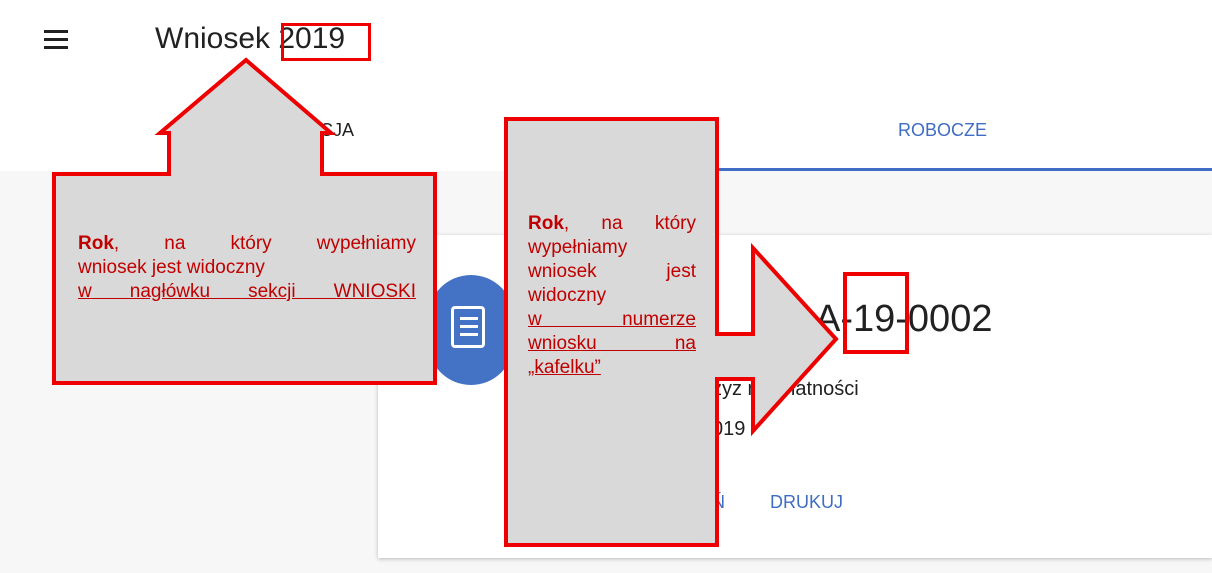 This screenshot has height=573, width=1212. I want to click on print-button: DRUKUJ, so click(806, 502).